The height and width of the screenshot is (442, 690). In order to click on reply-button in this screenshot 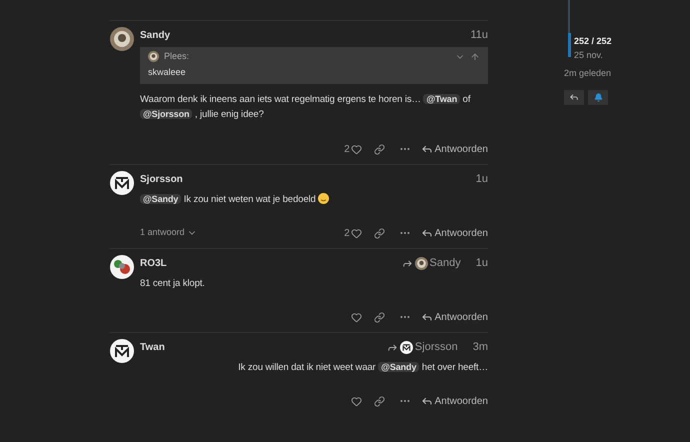, I will do `click(574, 97)`.